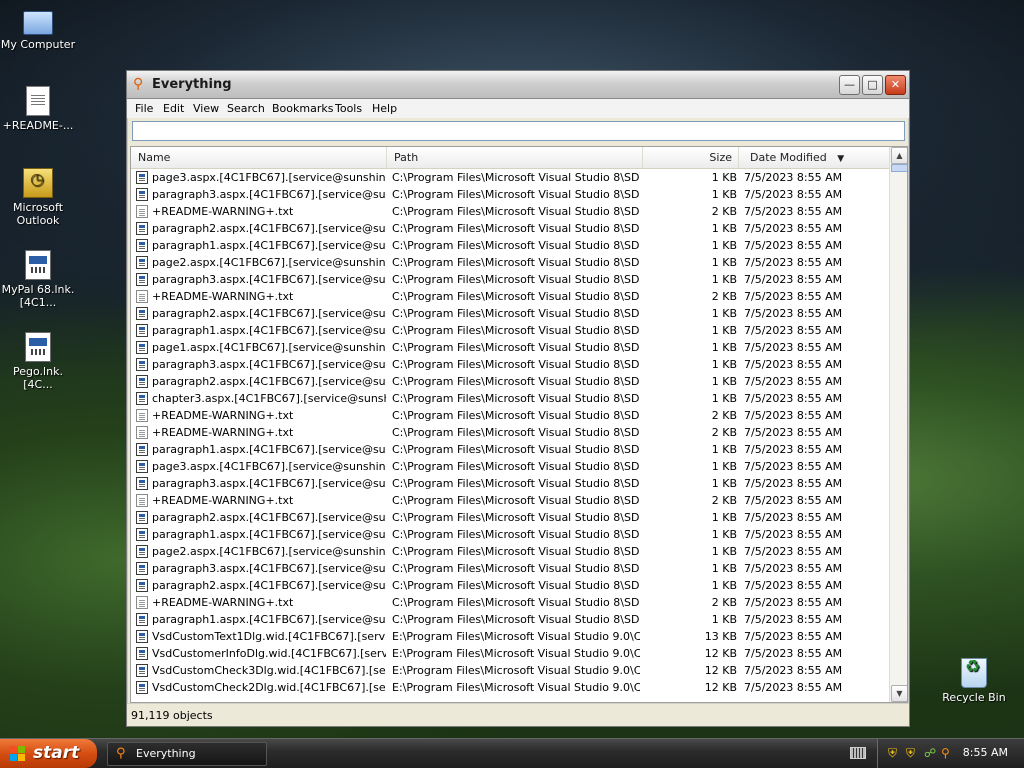 This screenshot has width=1024, height=768. I want to click on title-bar: ⚲ Everything — □ ✕, so click(518, 85).